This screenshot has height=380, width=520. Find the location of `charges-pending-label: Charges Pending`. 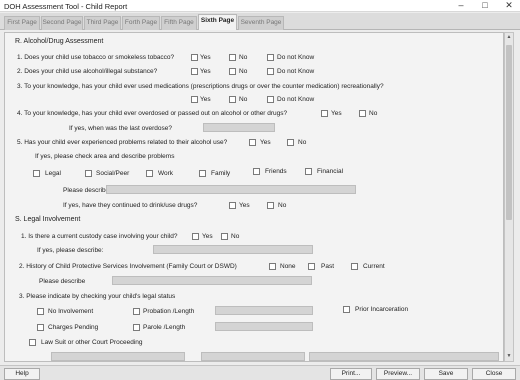

charges-pending-label: Charges Pending is located at coordinates (73, 327).